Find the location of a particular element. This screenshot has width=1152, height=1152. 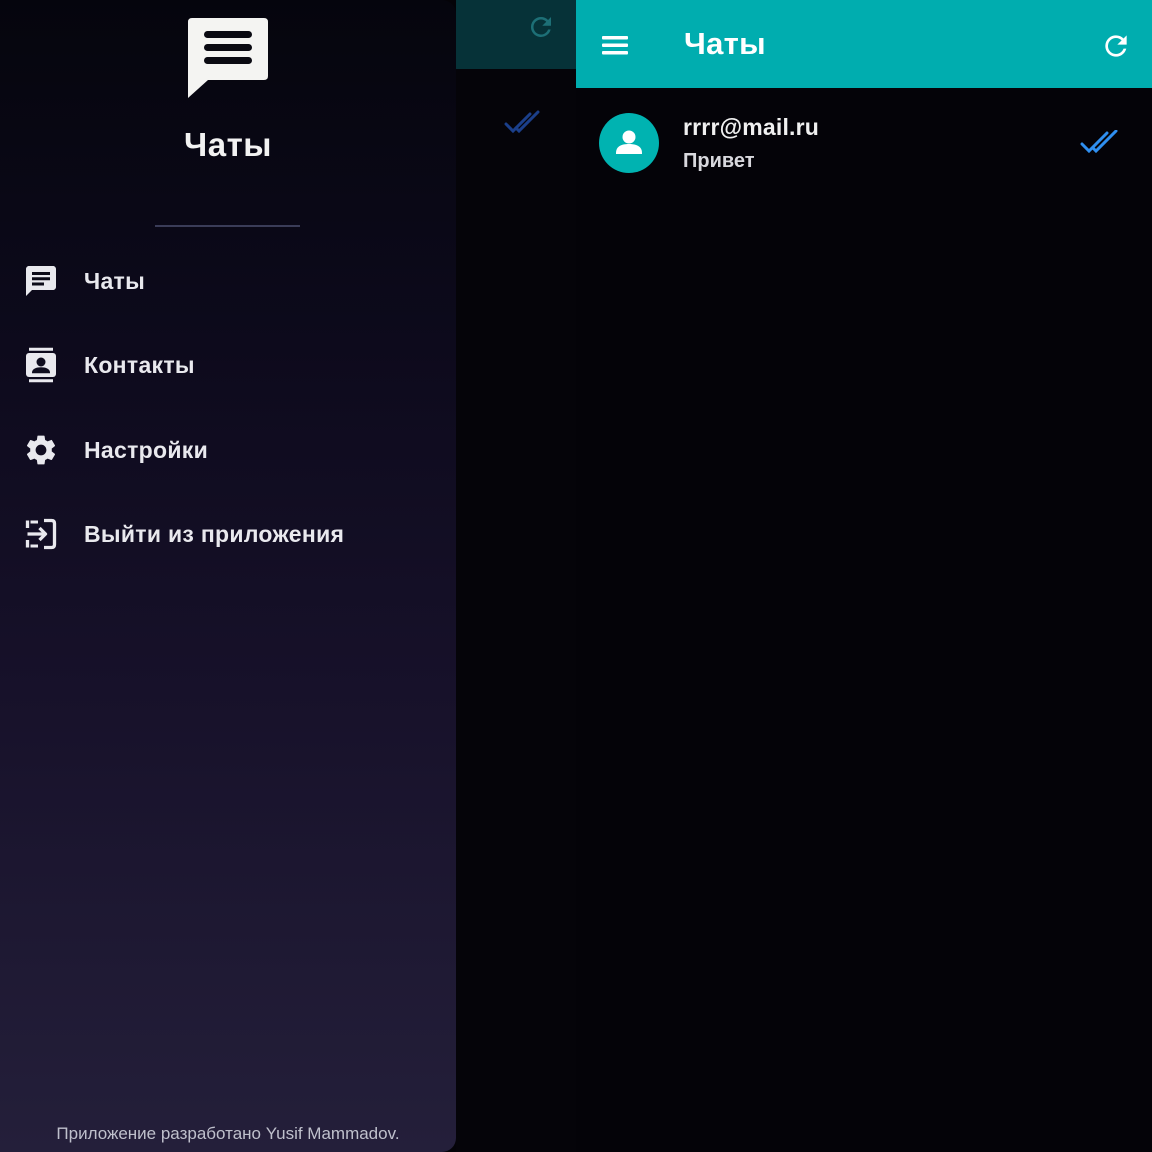

background-screen is located at coordinates (516, 576).